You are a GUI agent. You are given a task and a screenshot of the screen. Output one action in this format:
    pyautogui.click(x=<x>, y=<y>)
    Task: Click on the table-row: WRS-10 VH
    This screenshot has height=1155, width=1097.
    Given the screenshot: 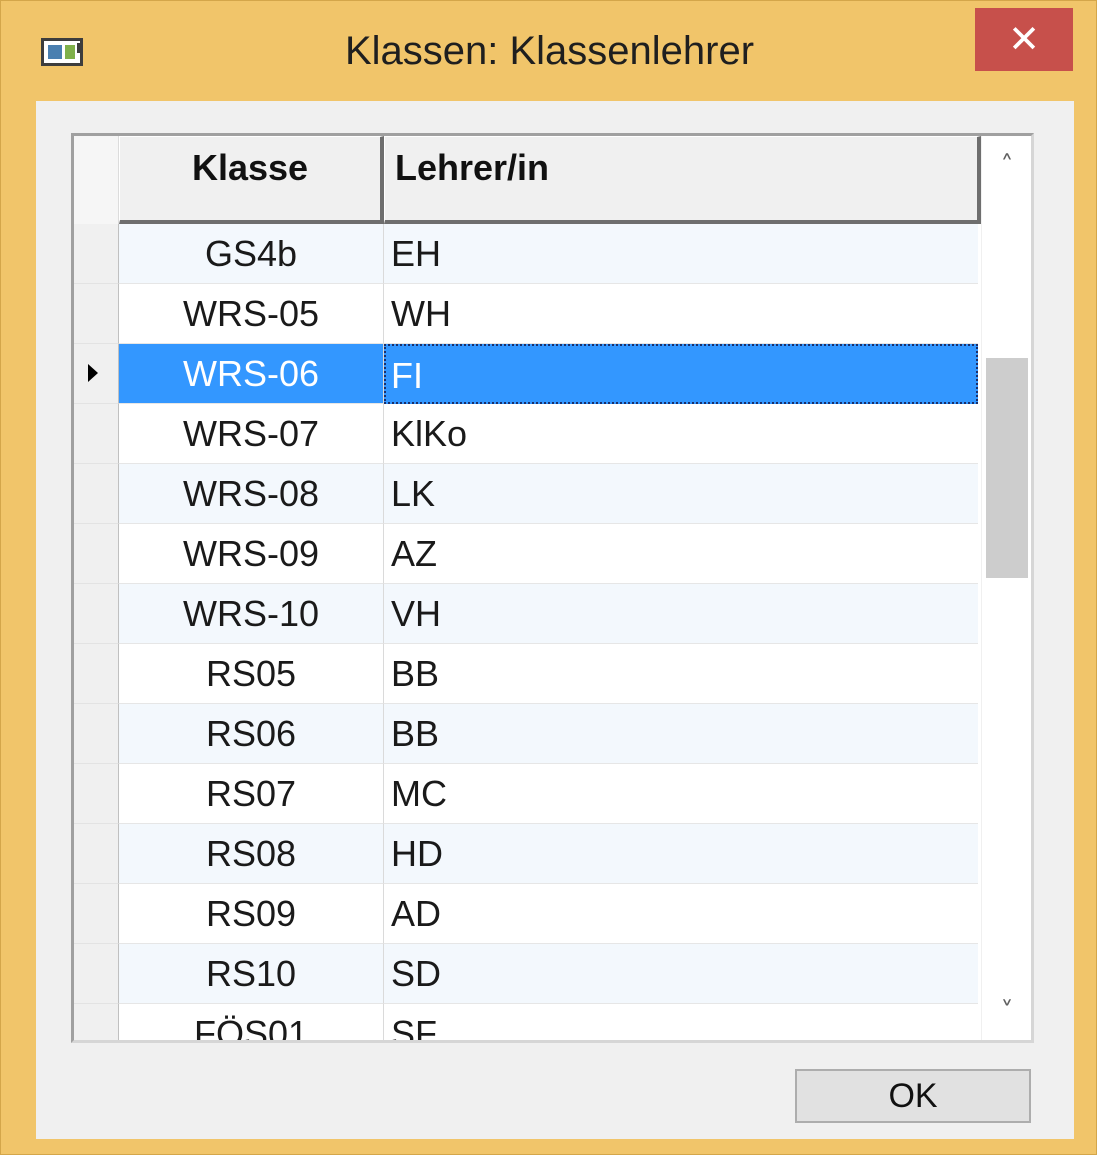 What is the action you would take?
    pyautogui.click(x=526, y=614)
    